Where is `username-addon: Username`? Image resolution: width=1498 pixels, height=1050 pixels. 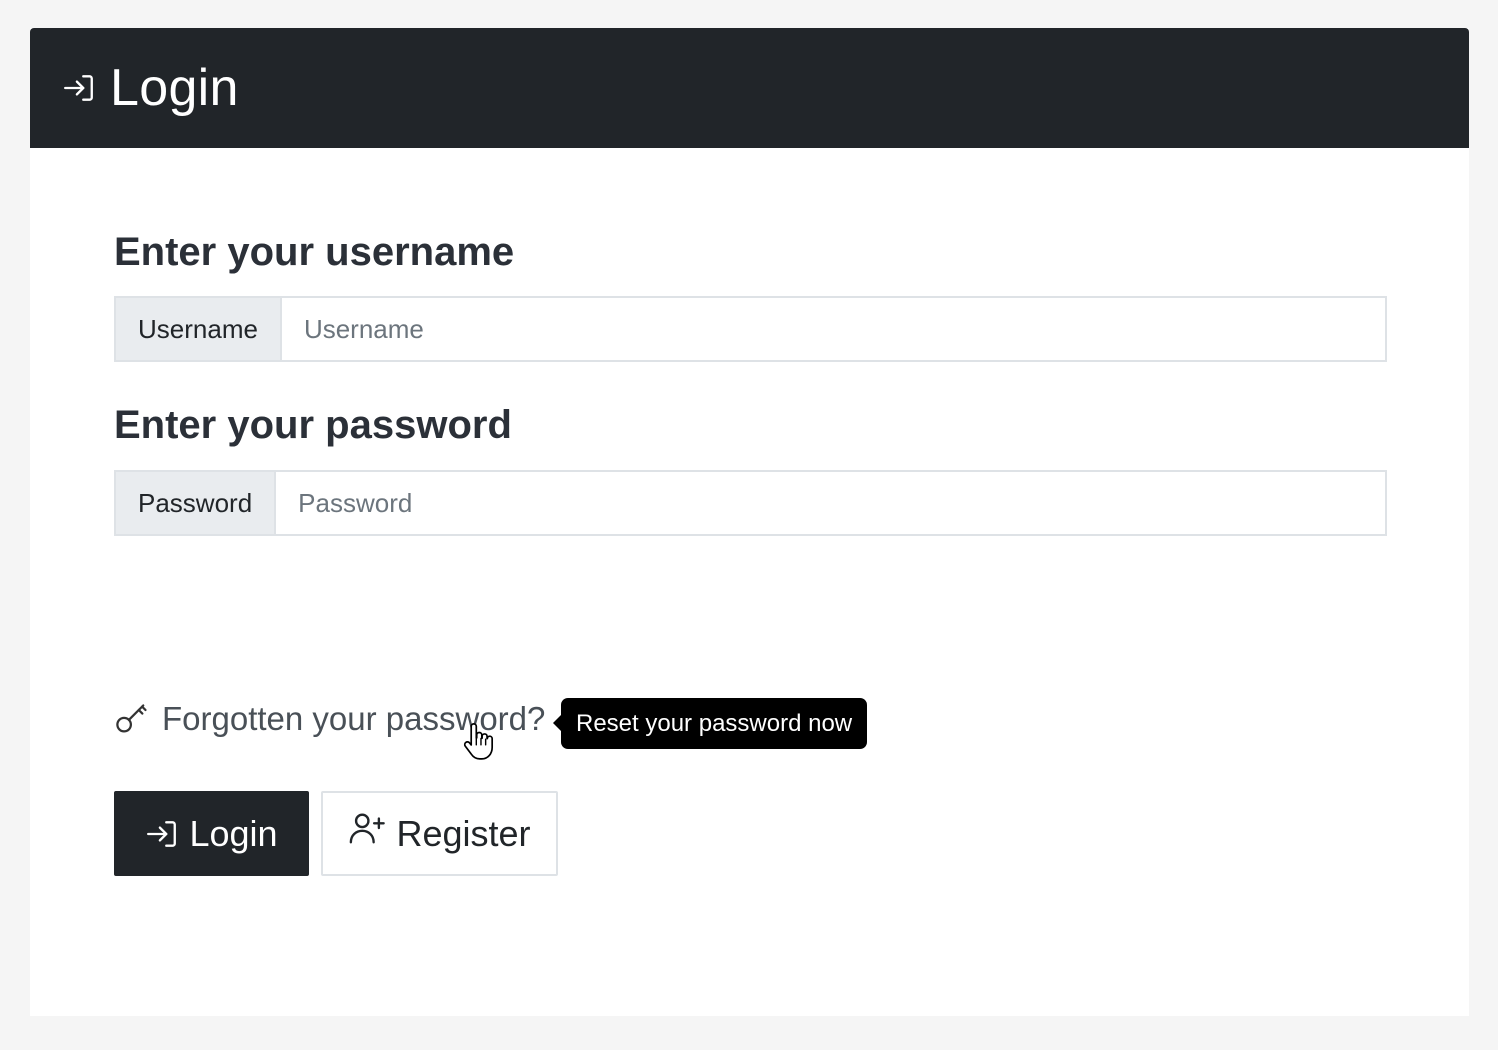 username-addon: Username is located at coordinates (199, 329).